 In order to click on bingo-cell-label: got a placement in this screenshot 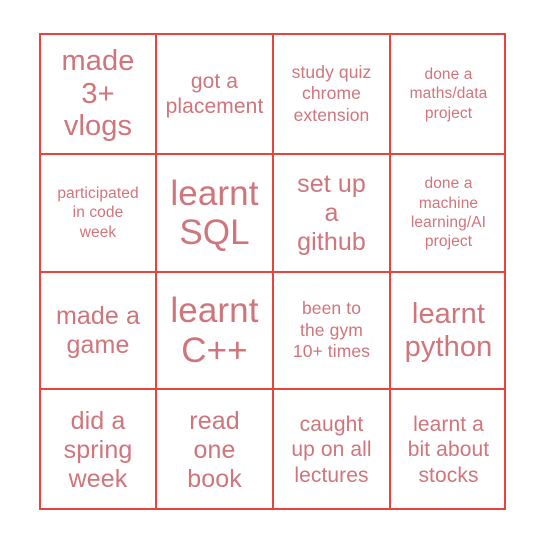, I will do `click(214, 93)`.